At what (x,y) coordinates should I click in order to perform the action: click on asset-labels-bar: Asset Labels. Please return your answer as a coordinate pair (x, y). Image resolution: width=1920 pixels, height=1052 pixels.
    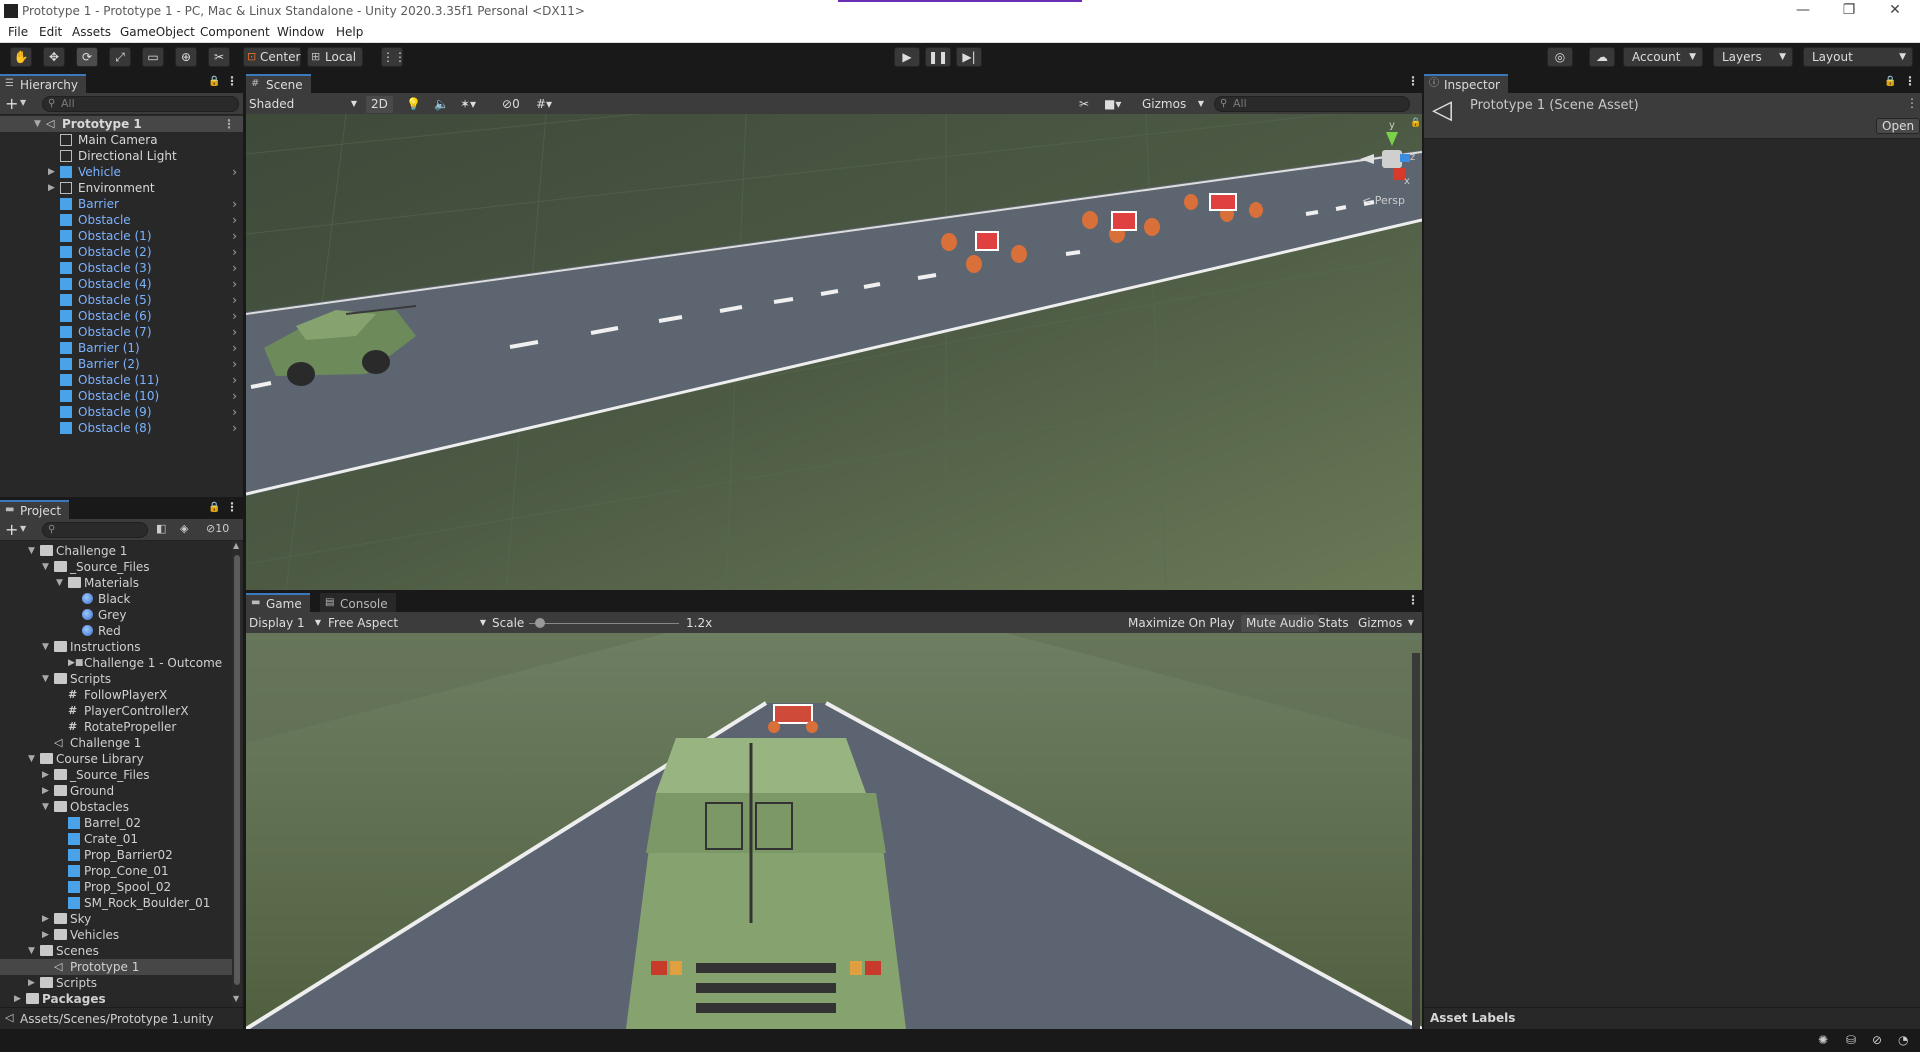
    Looking at the image, I should click on (1672, 1018).